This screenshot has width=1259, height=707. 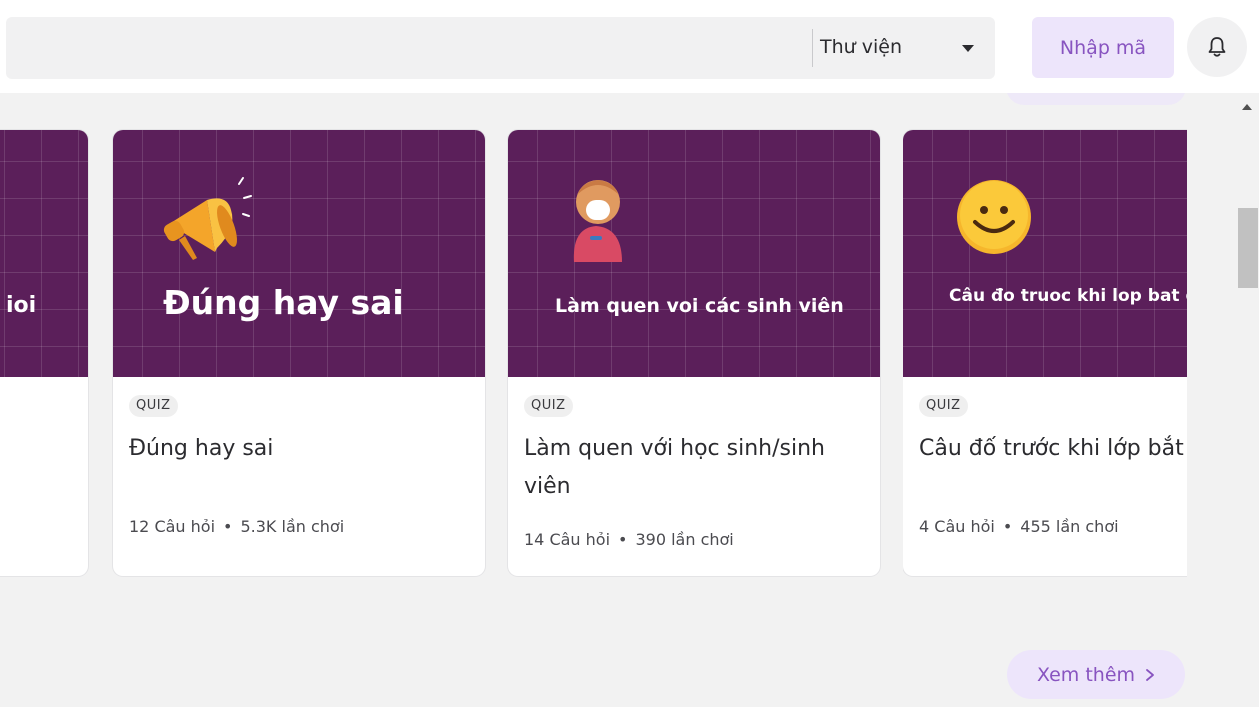 What do you see at coordinates (1247, 107) in the screenshot?
I see `scroll-up-arrow` at bounding box center [1247, 107].